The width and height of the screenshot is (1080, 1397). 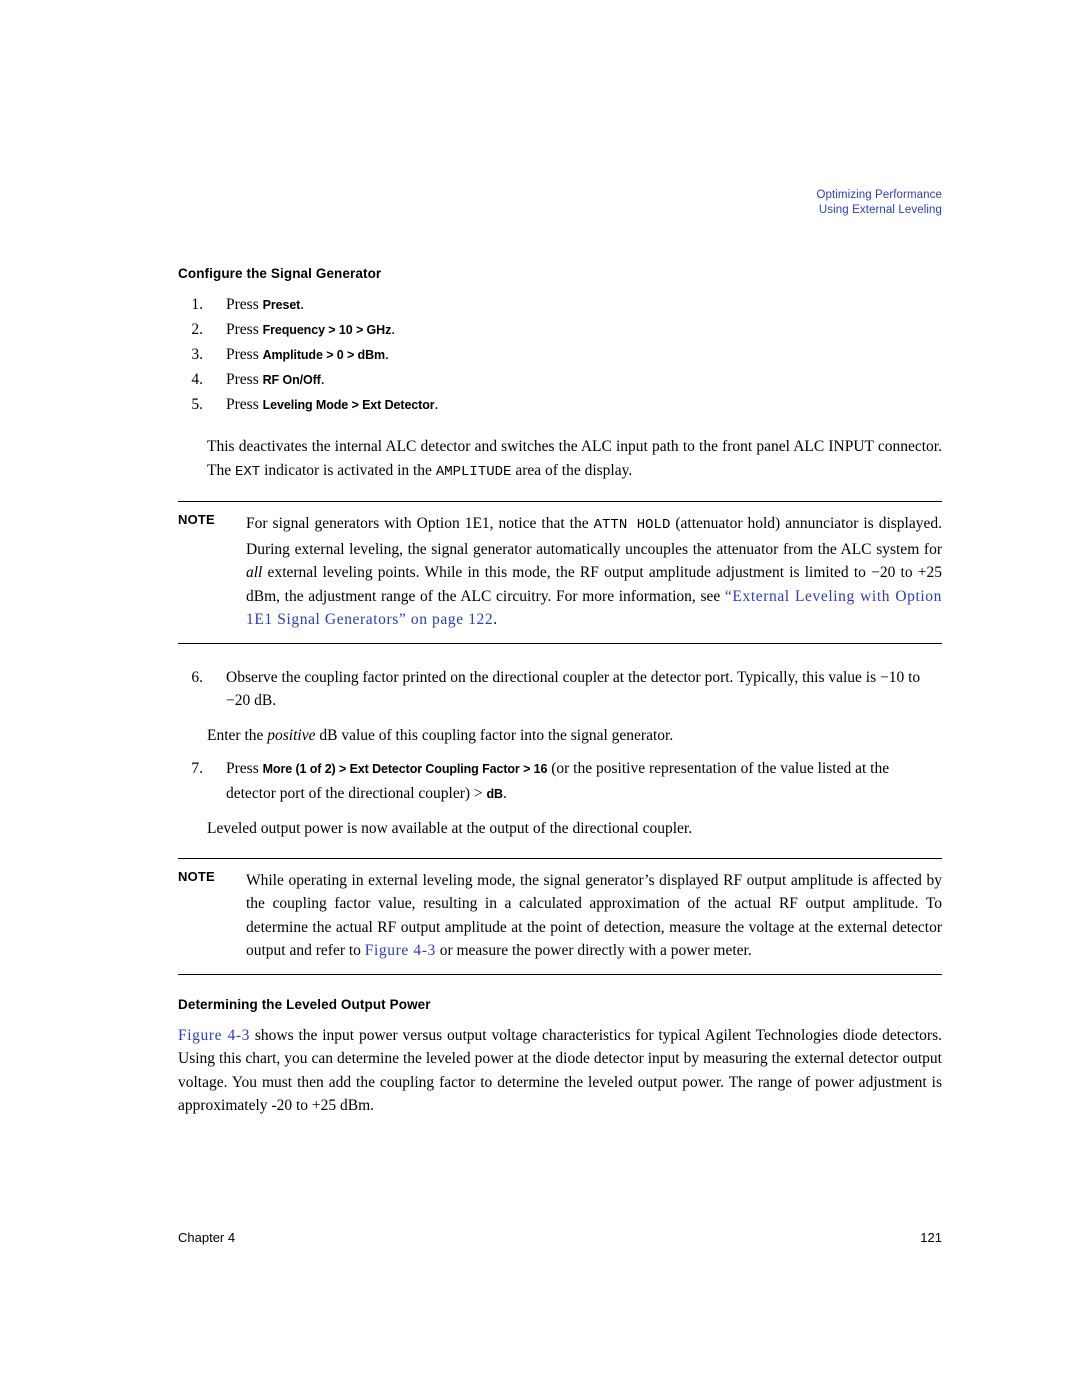 I want to click on step-keys: Preset, so click(x=281, y=305).